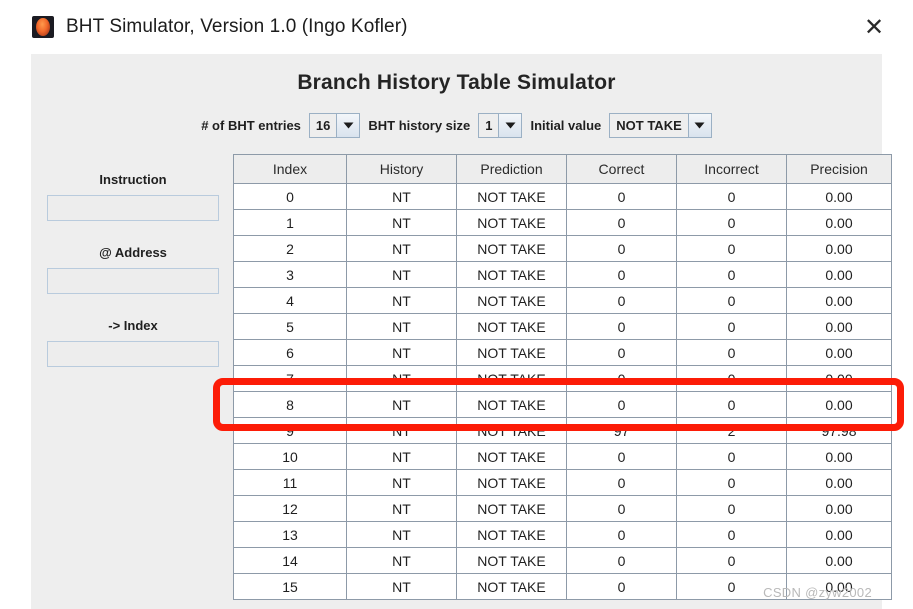 The width and height of the screenshot is (913, 609). Describe the element at coordinates (562, 248) in the screenshot. I see `table-row: 2 NT NOT TAKE 0 0 0.00` at that location.